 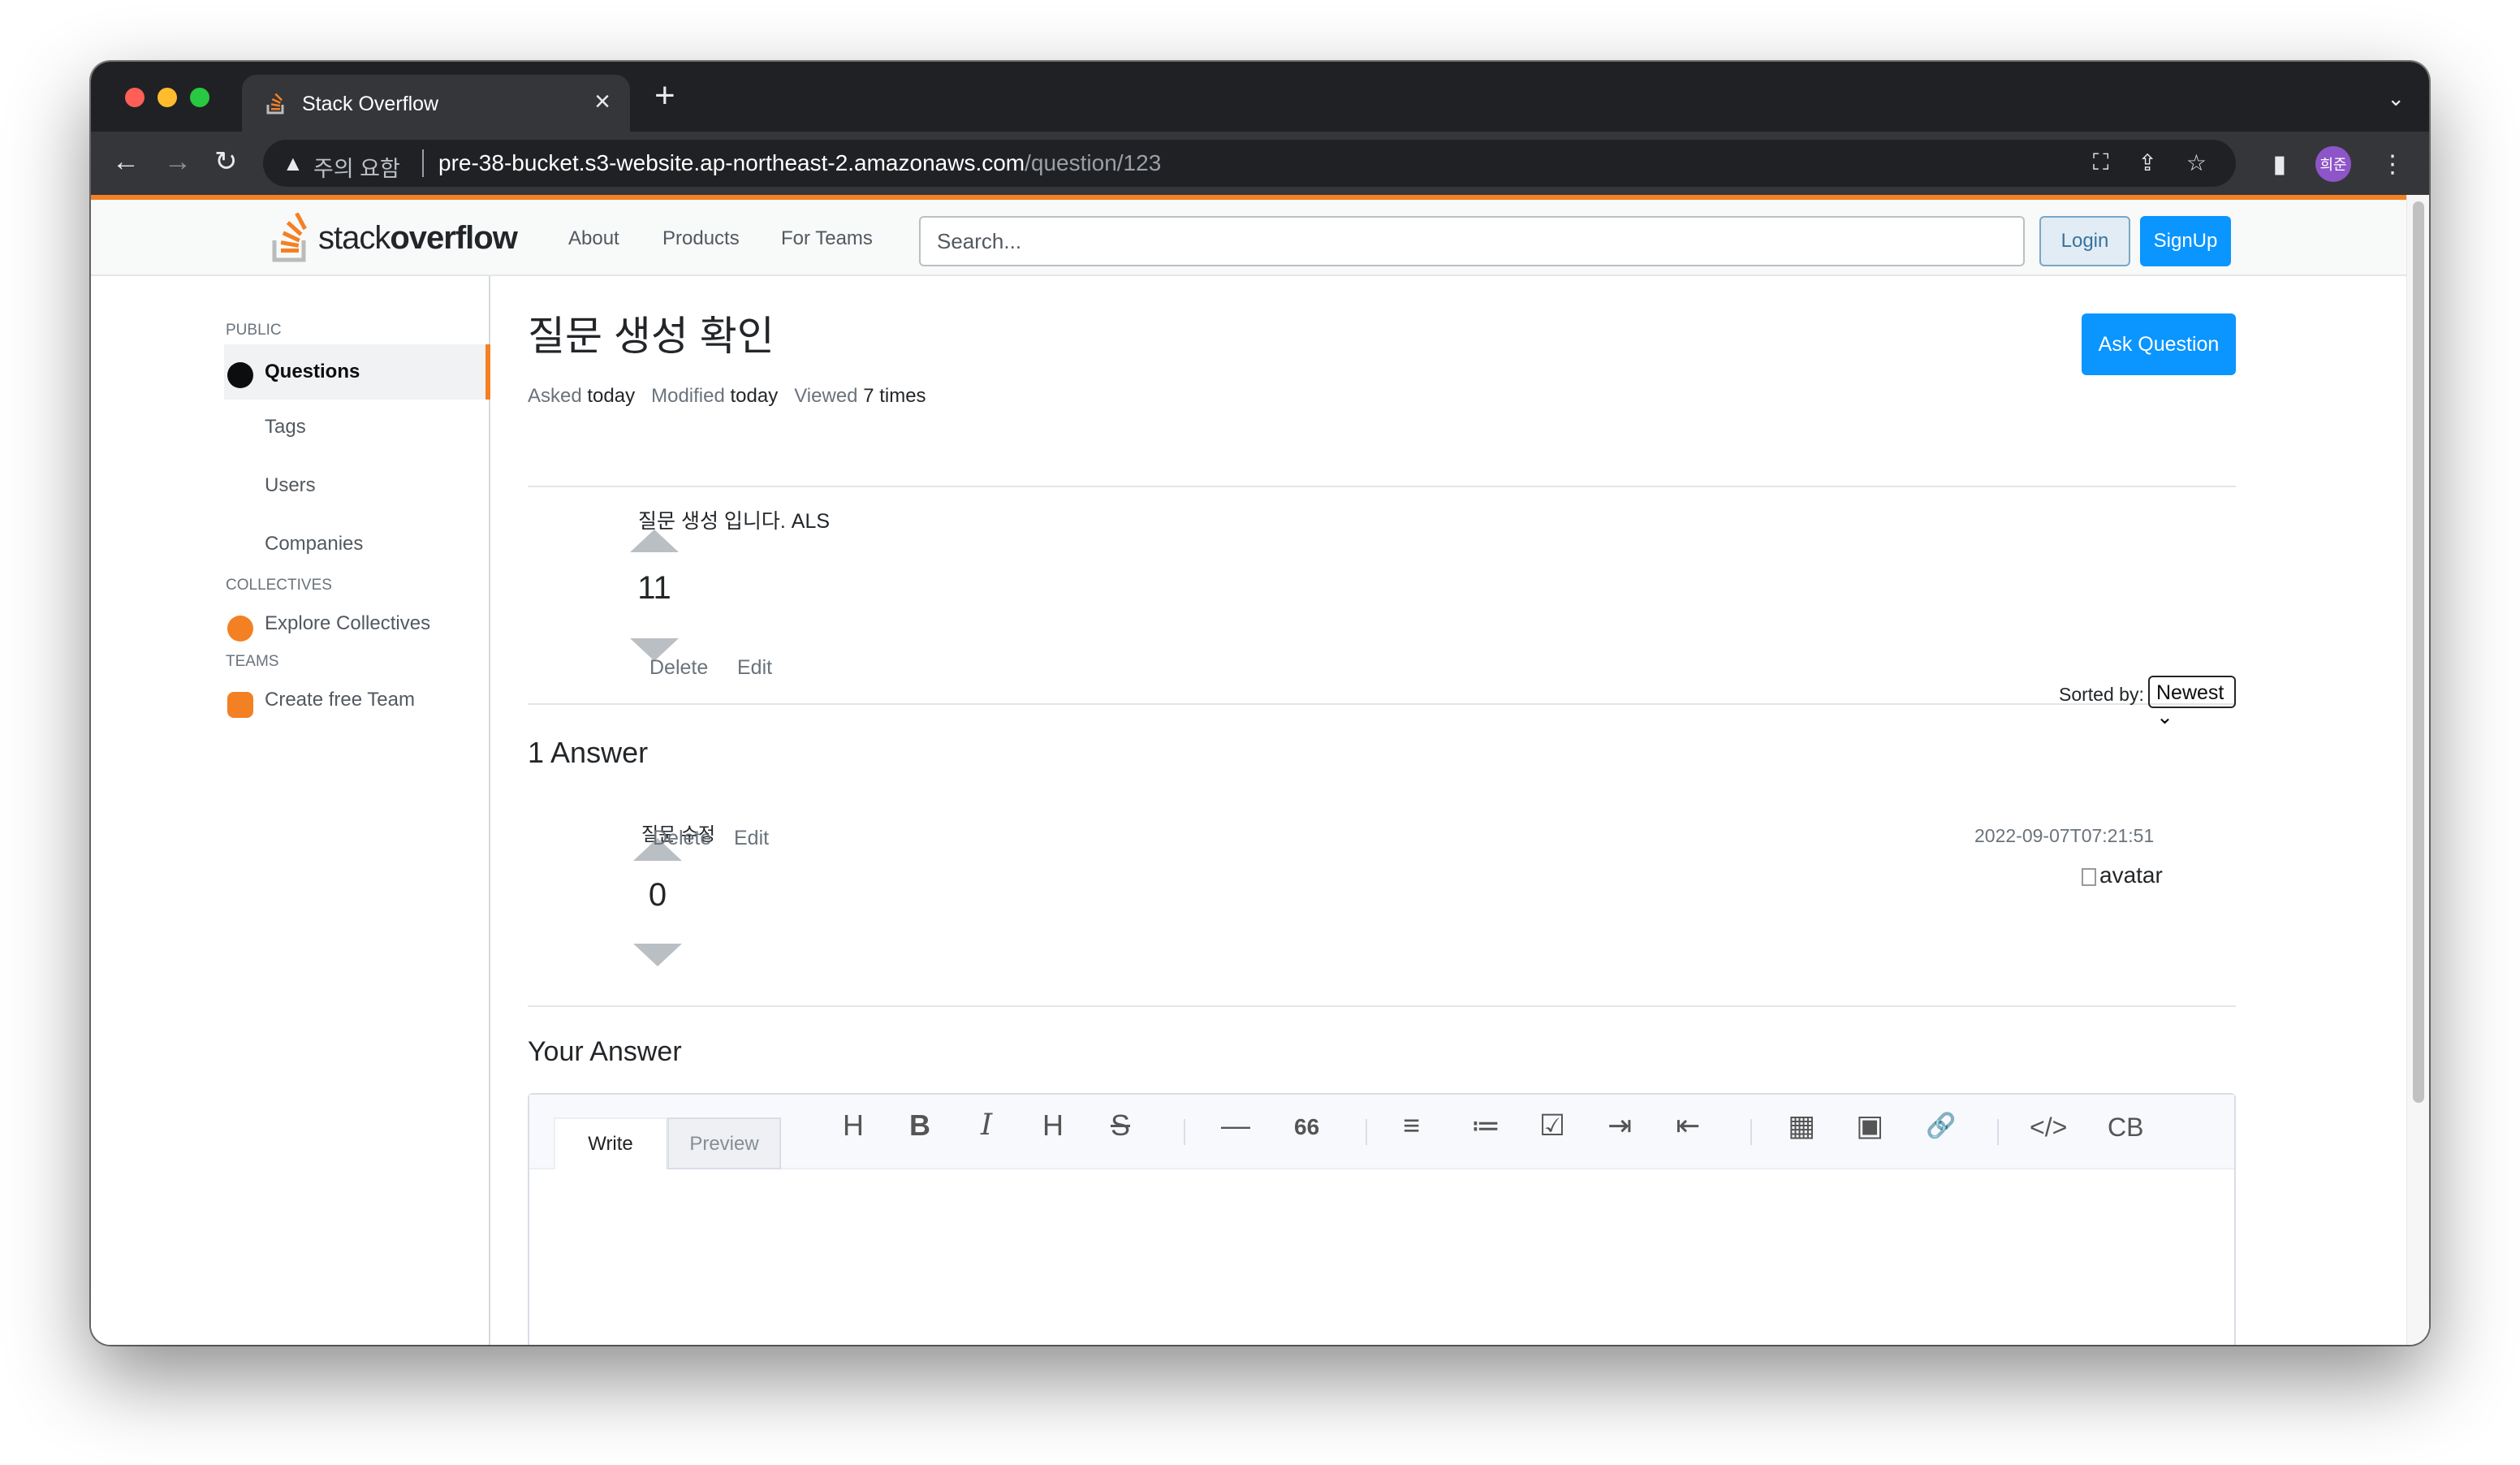 What do you see at coordinates (1941, 1126) in the screenshot?
I see `link-icon: 🔗` at bounding box center [1941, 1126].